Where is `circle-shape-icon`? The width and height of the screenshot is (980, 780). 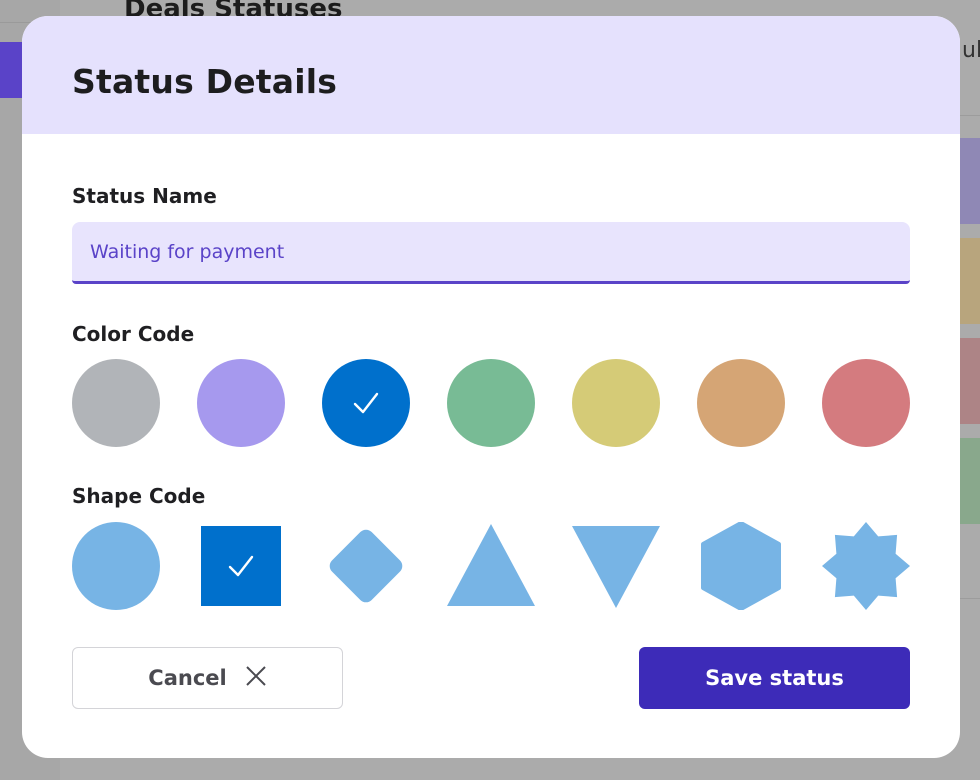
circle-shape-icon is located at coordinates (116, 566).